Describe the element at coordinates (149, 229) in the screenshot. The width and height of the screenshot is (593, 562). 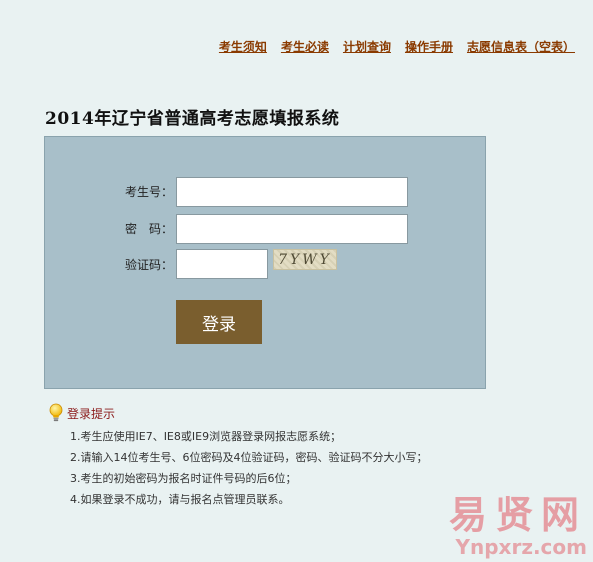
I see `password-label: 密 码：` at that location.